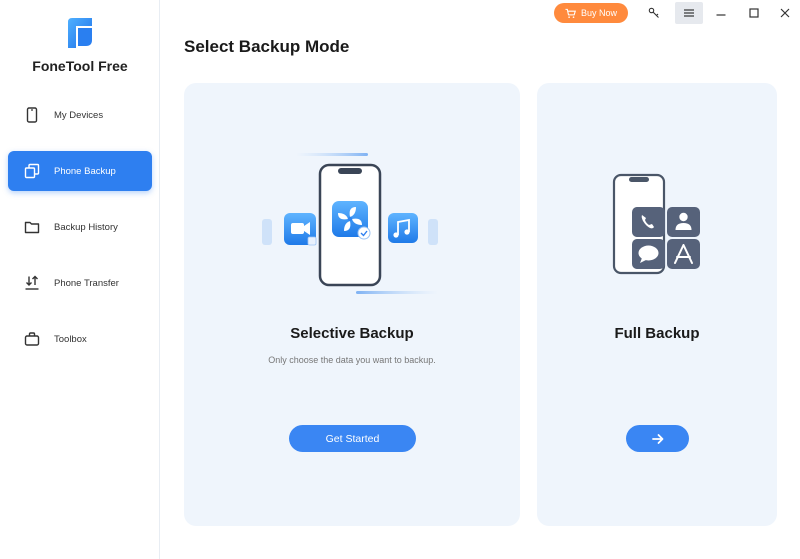 This screenshot has width=800, height=559. What do you see at coordinates (86, 227) in the screenshot?
I see `sidebar-item-label: Backup History` at bounding box center [86, 227].